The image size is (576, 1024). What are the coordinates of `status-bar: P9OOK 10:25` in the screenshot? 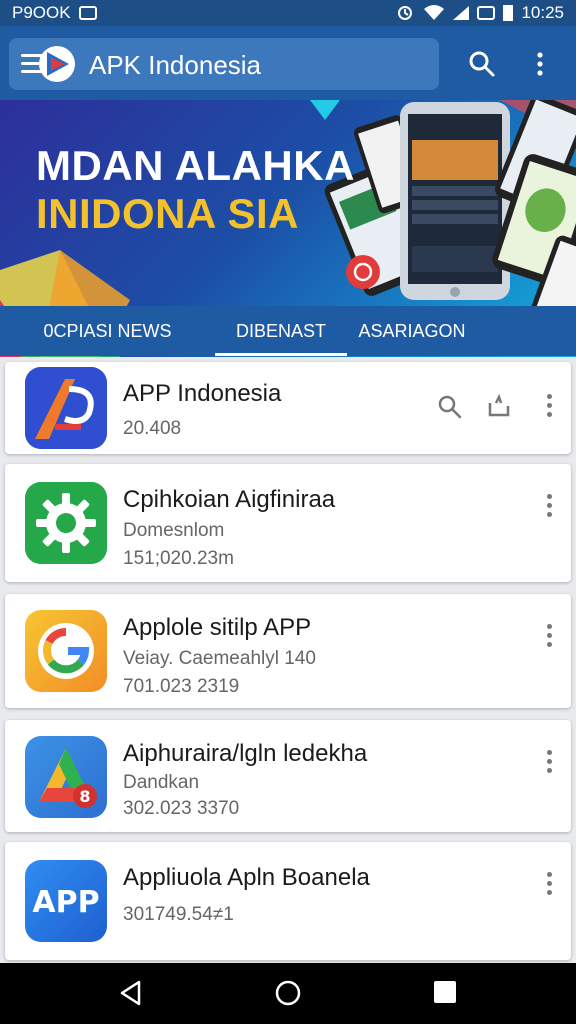 It's located at (288, 13).